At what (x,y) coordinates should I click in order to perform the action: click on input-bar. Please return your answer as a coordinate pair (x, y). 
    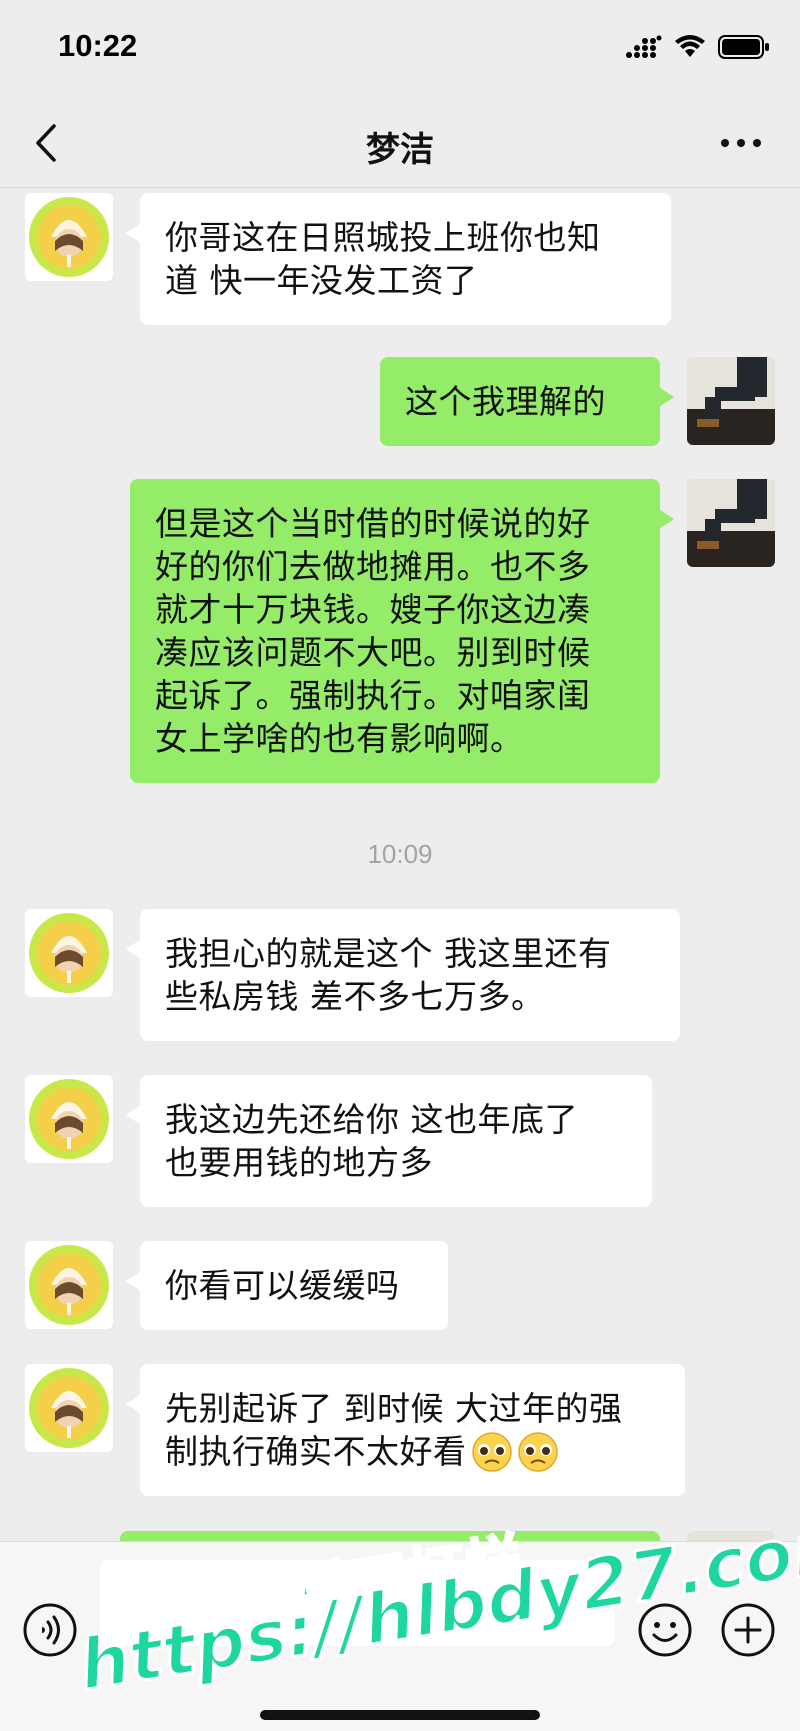
    Looking at the image, I should click on (400, 1636).